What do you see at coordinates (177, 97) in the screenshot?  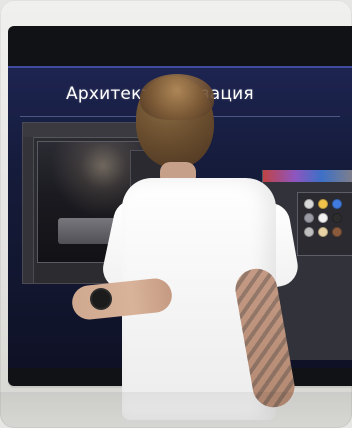 I see `presenter-hair` at bounding box center [177, 97].